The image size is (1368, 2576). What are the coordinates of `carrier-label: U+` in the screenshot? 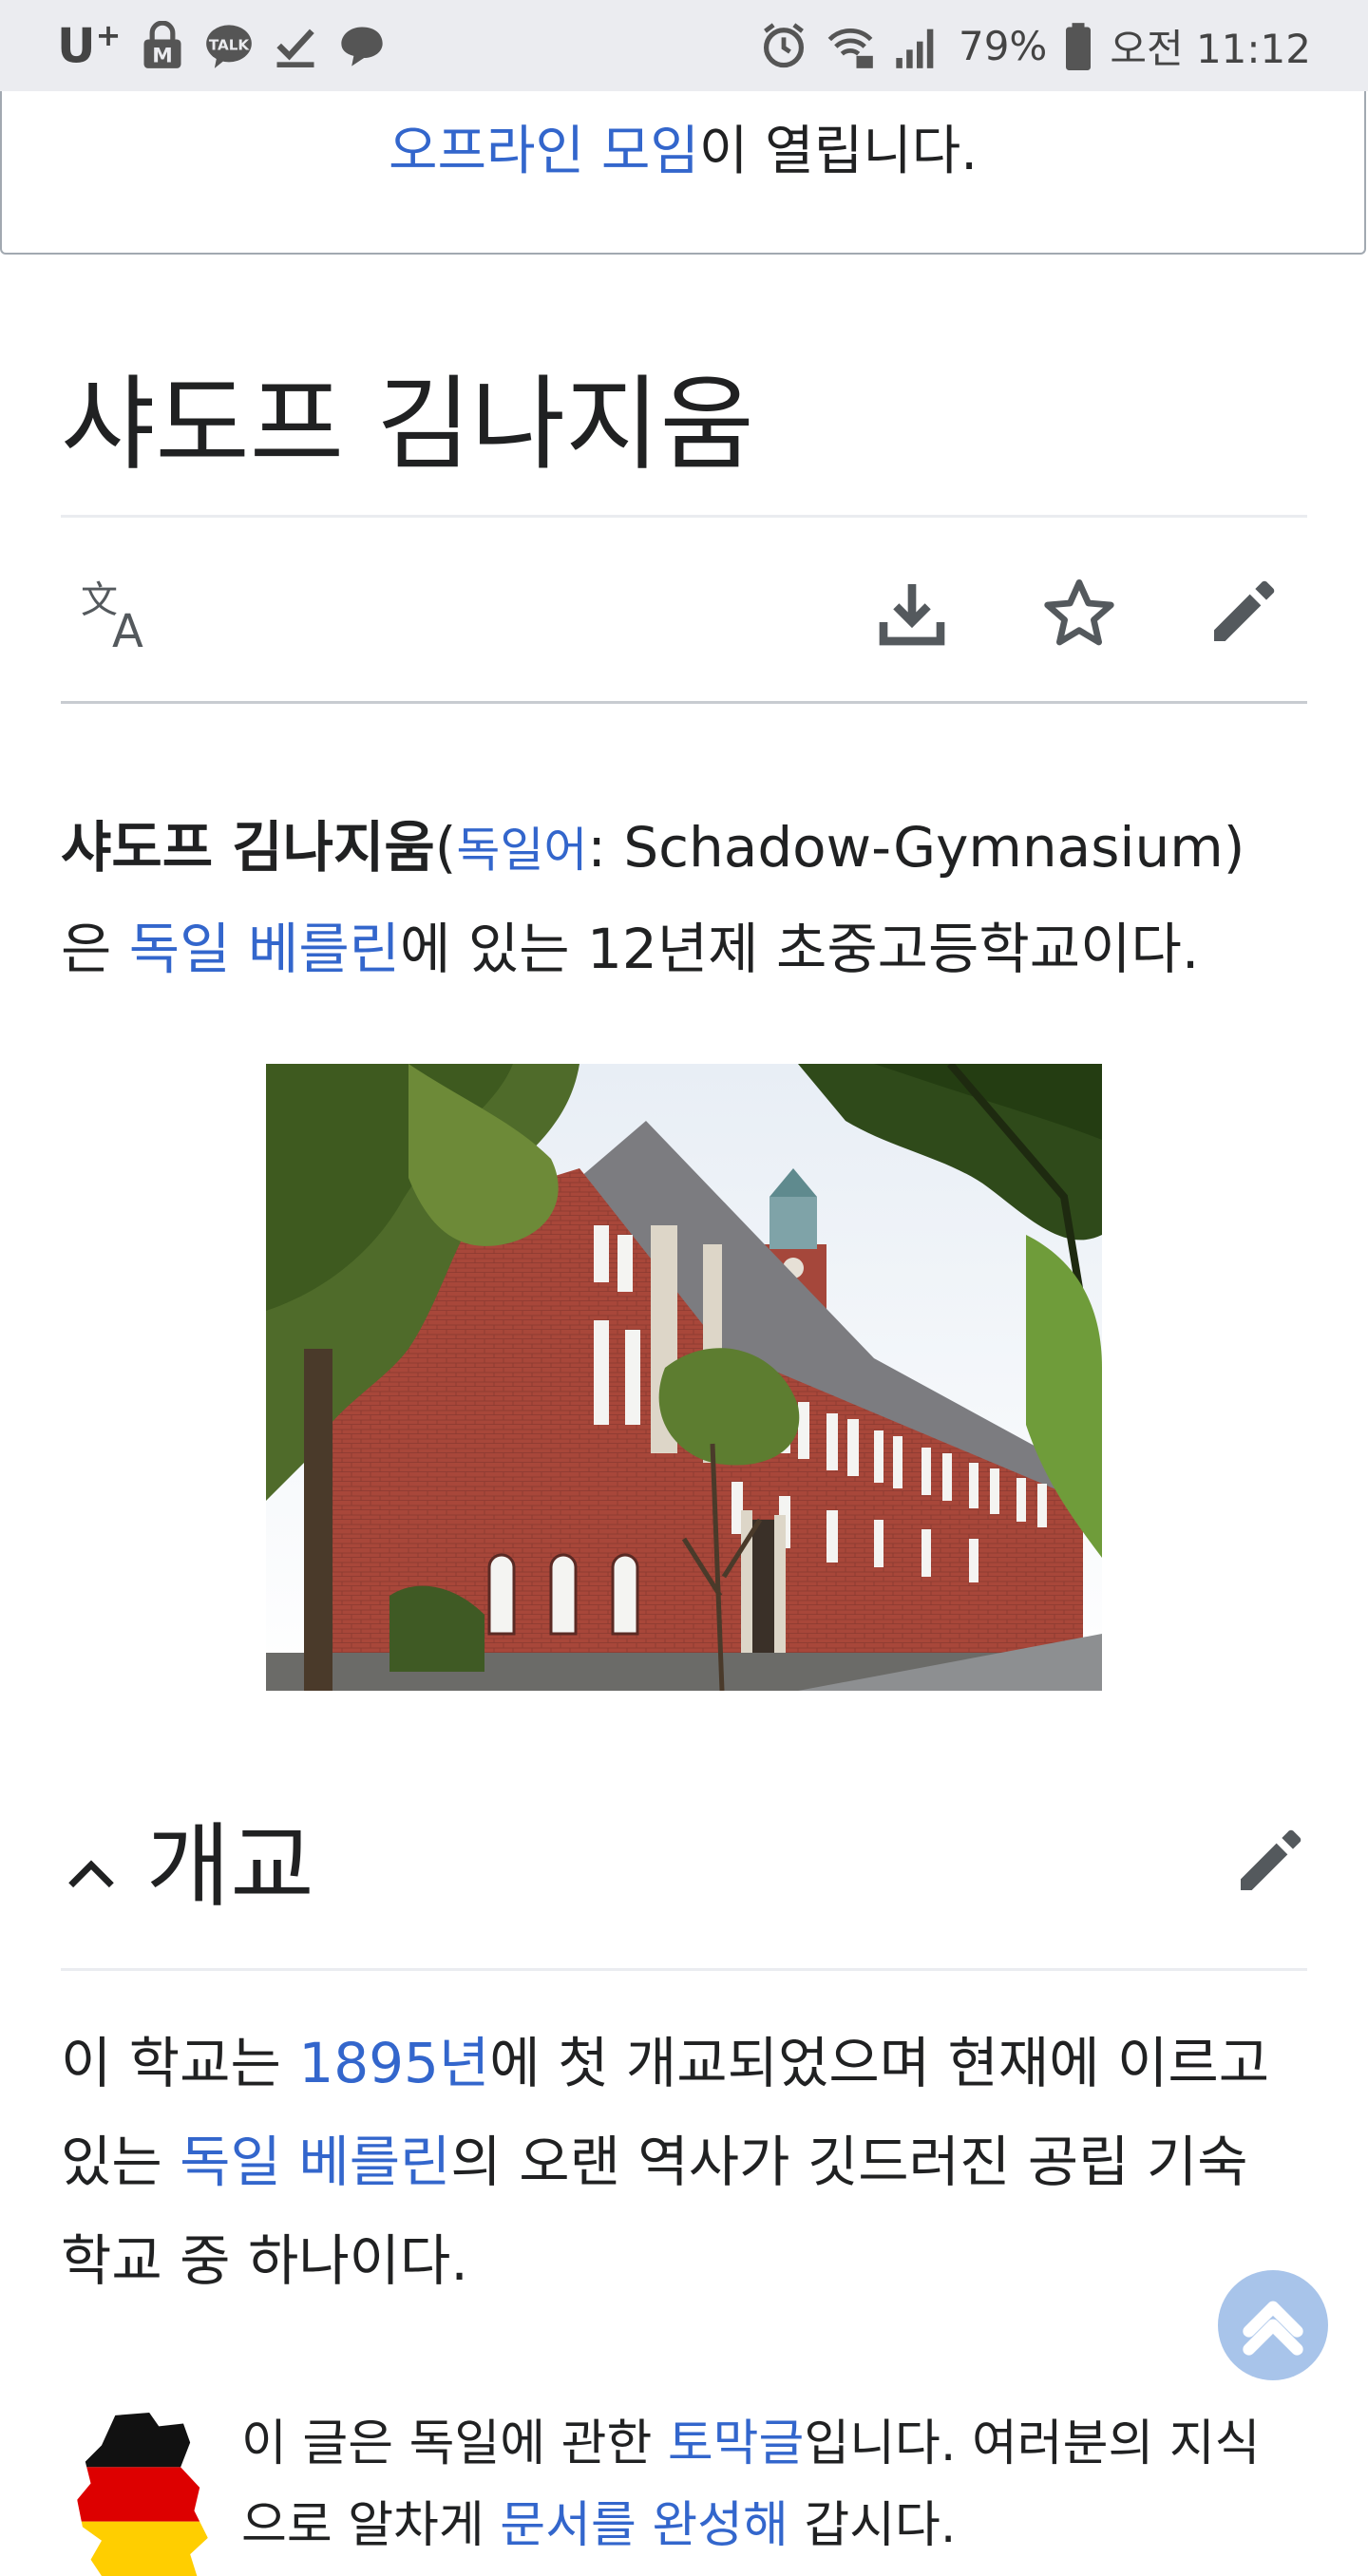 It's located at (89, 45).